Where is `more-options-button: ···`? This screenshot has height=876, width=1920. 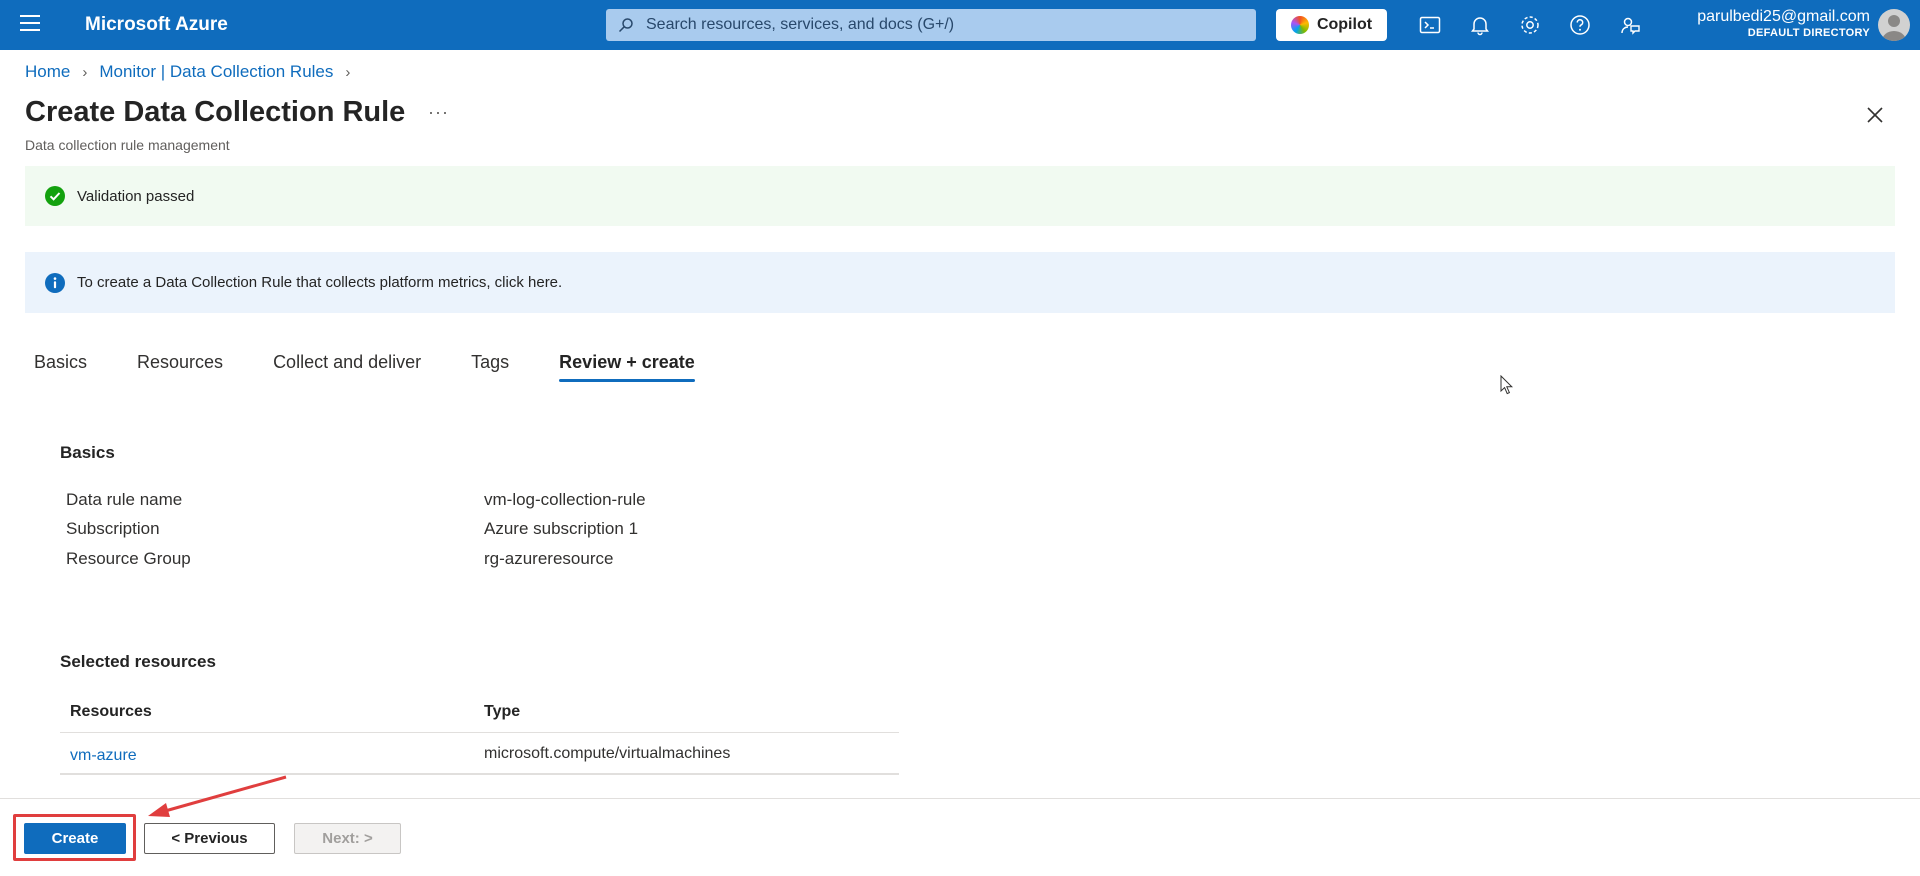
more-options-button: ··· is located at coordinates (438, 112).